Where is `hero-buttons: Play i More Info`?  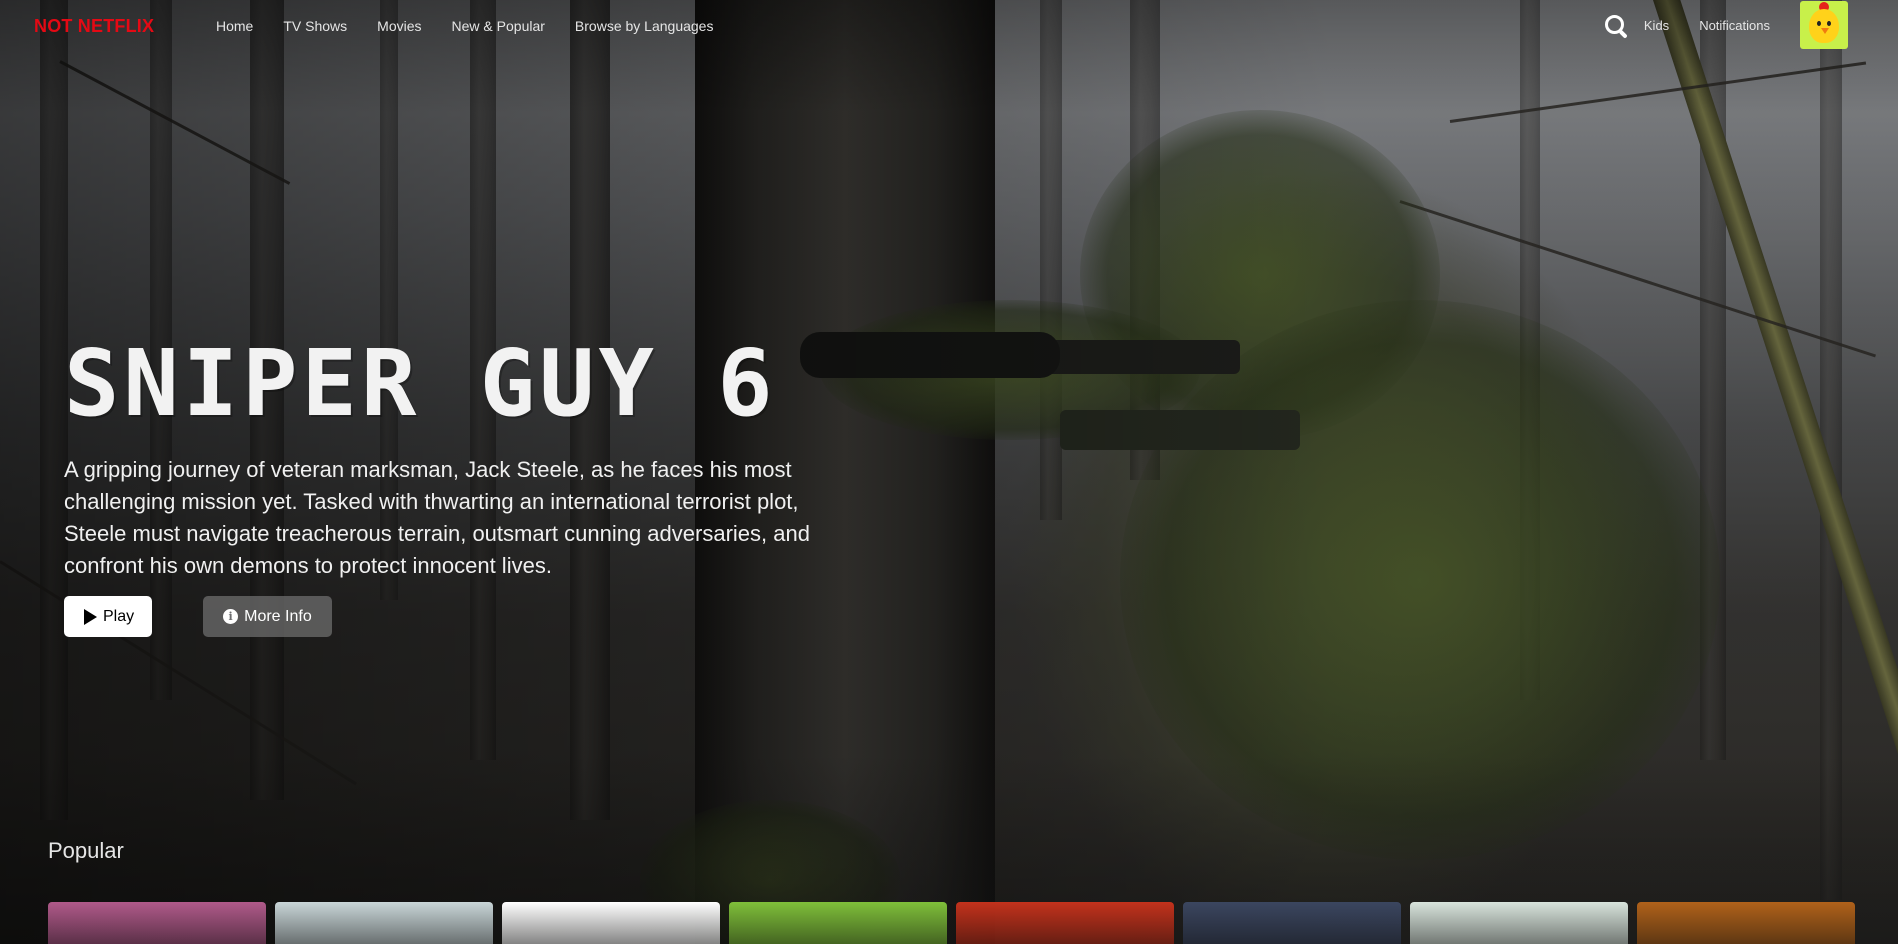
hero-buttons: Play i More Info is located at coordinates (444, 616).